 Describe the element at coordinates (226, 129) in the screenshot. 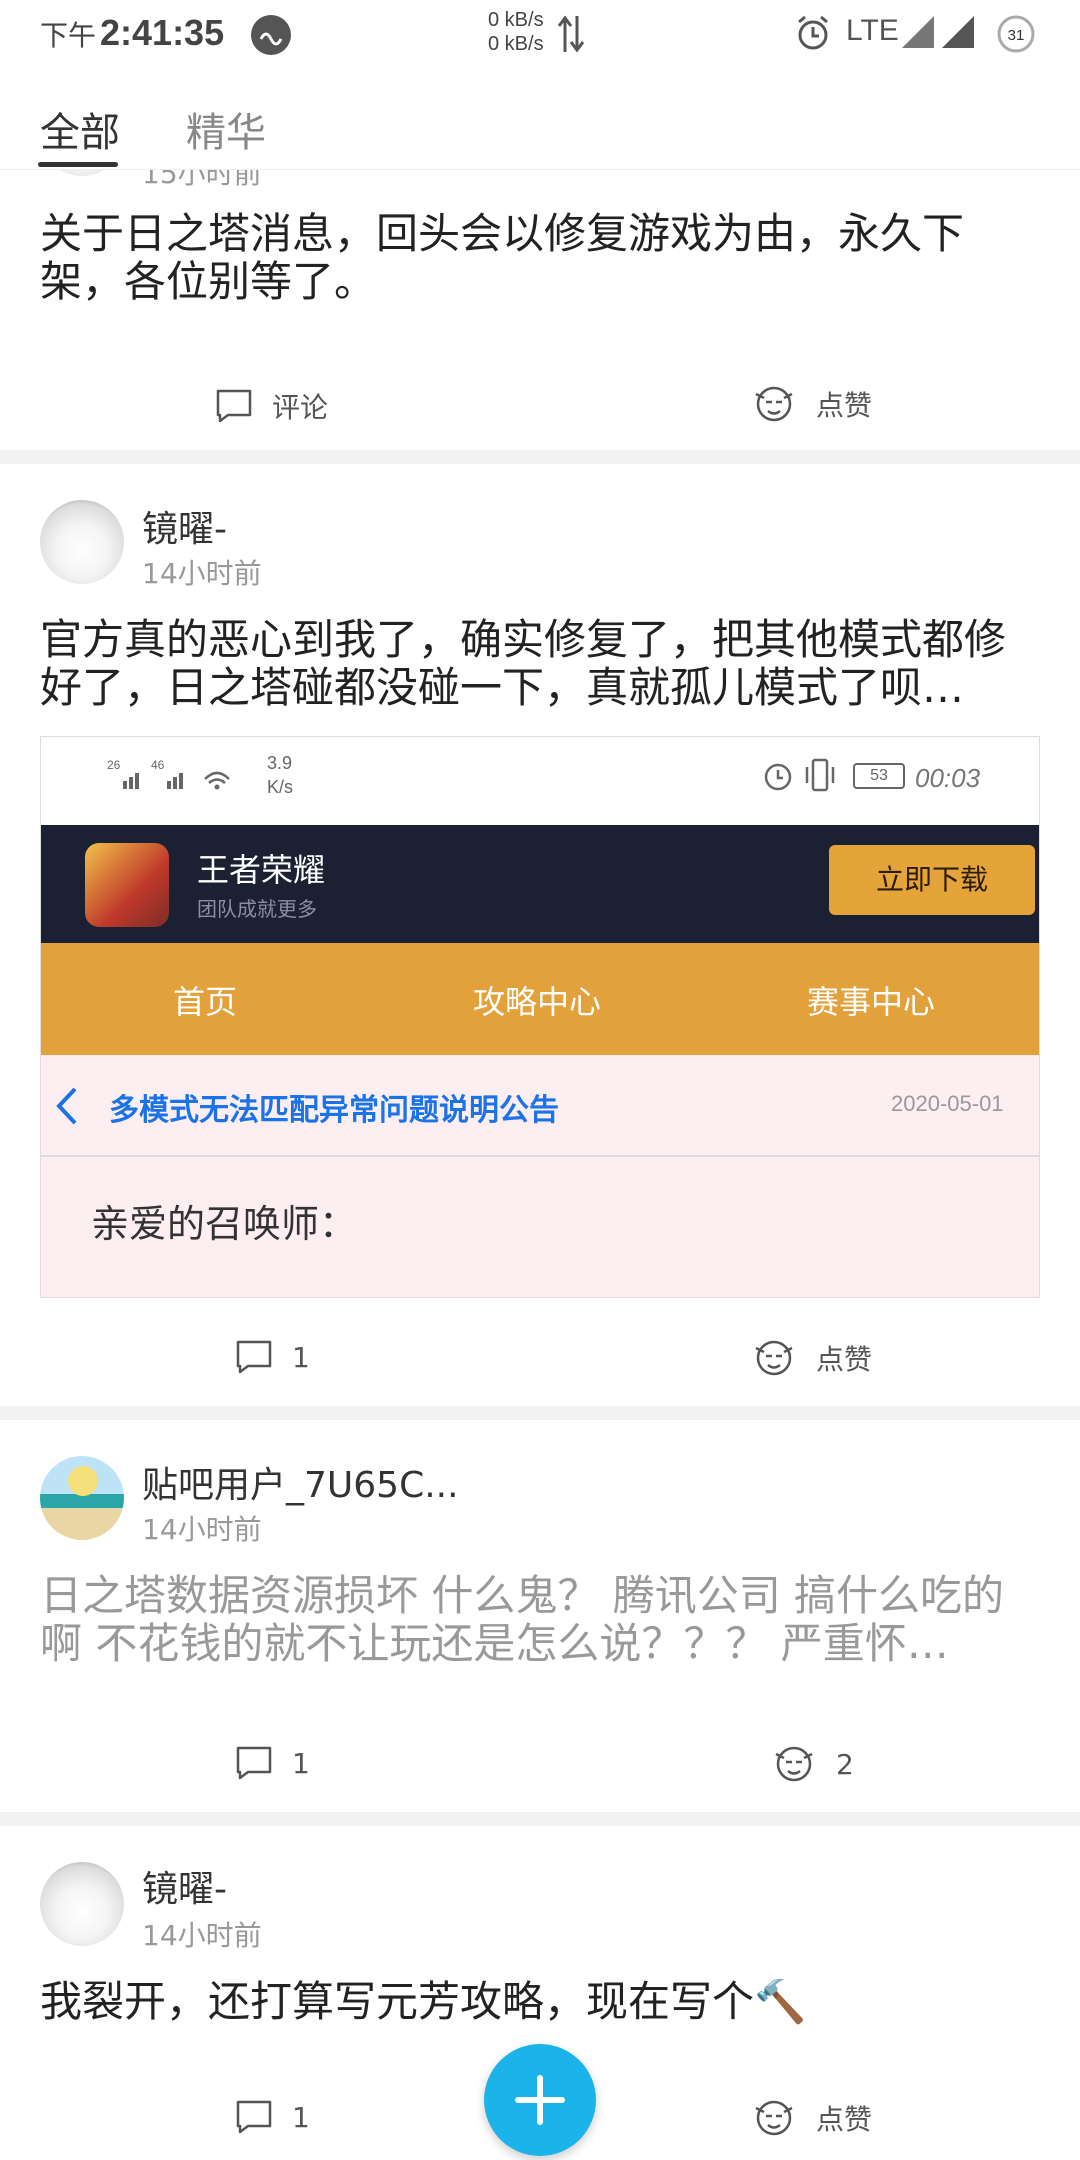

I see `tab-featured: 精华` at that location.